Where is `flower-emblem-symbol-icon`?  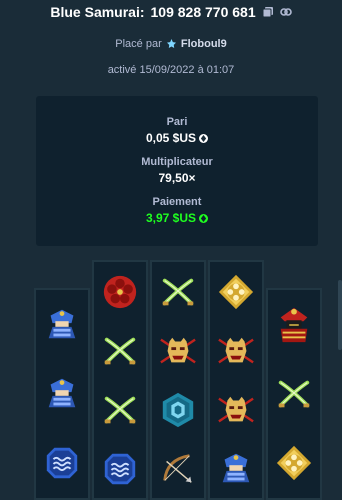 flower-emblem-symbol-icon is located at coordinates (120, 292).